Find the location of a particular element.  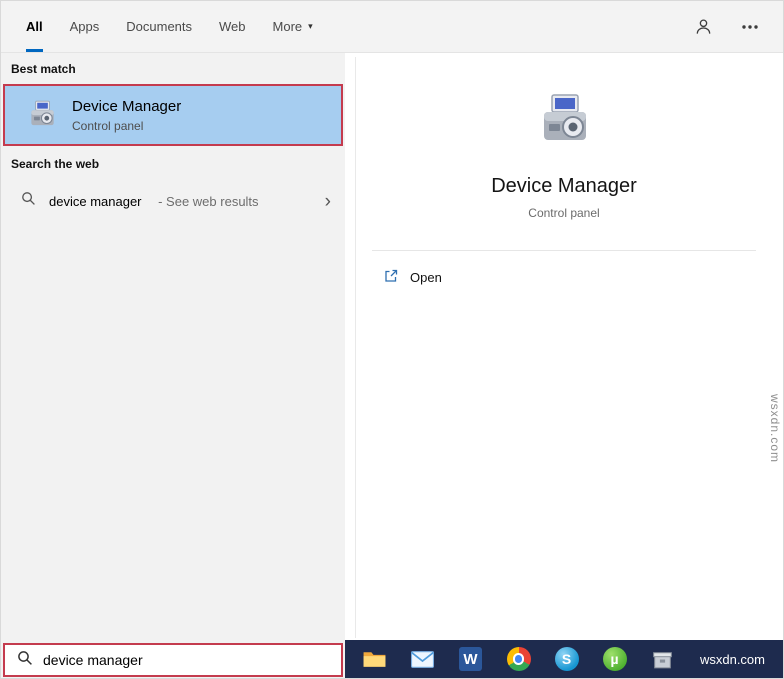

search-web-section-label: Search the web is located at coordinates (55, 164).